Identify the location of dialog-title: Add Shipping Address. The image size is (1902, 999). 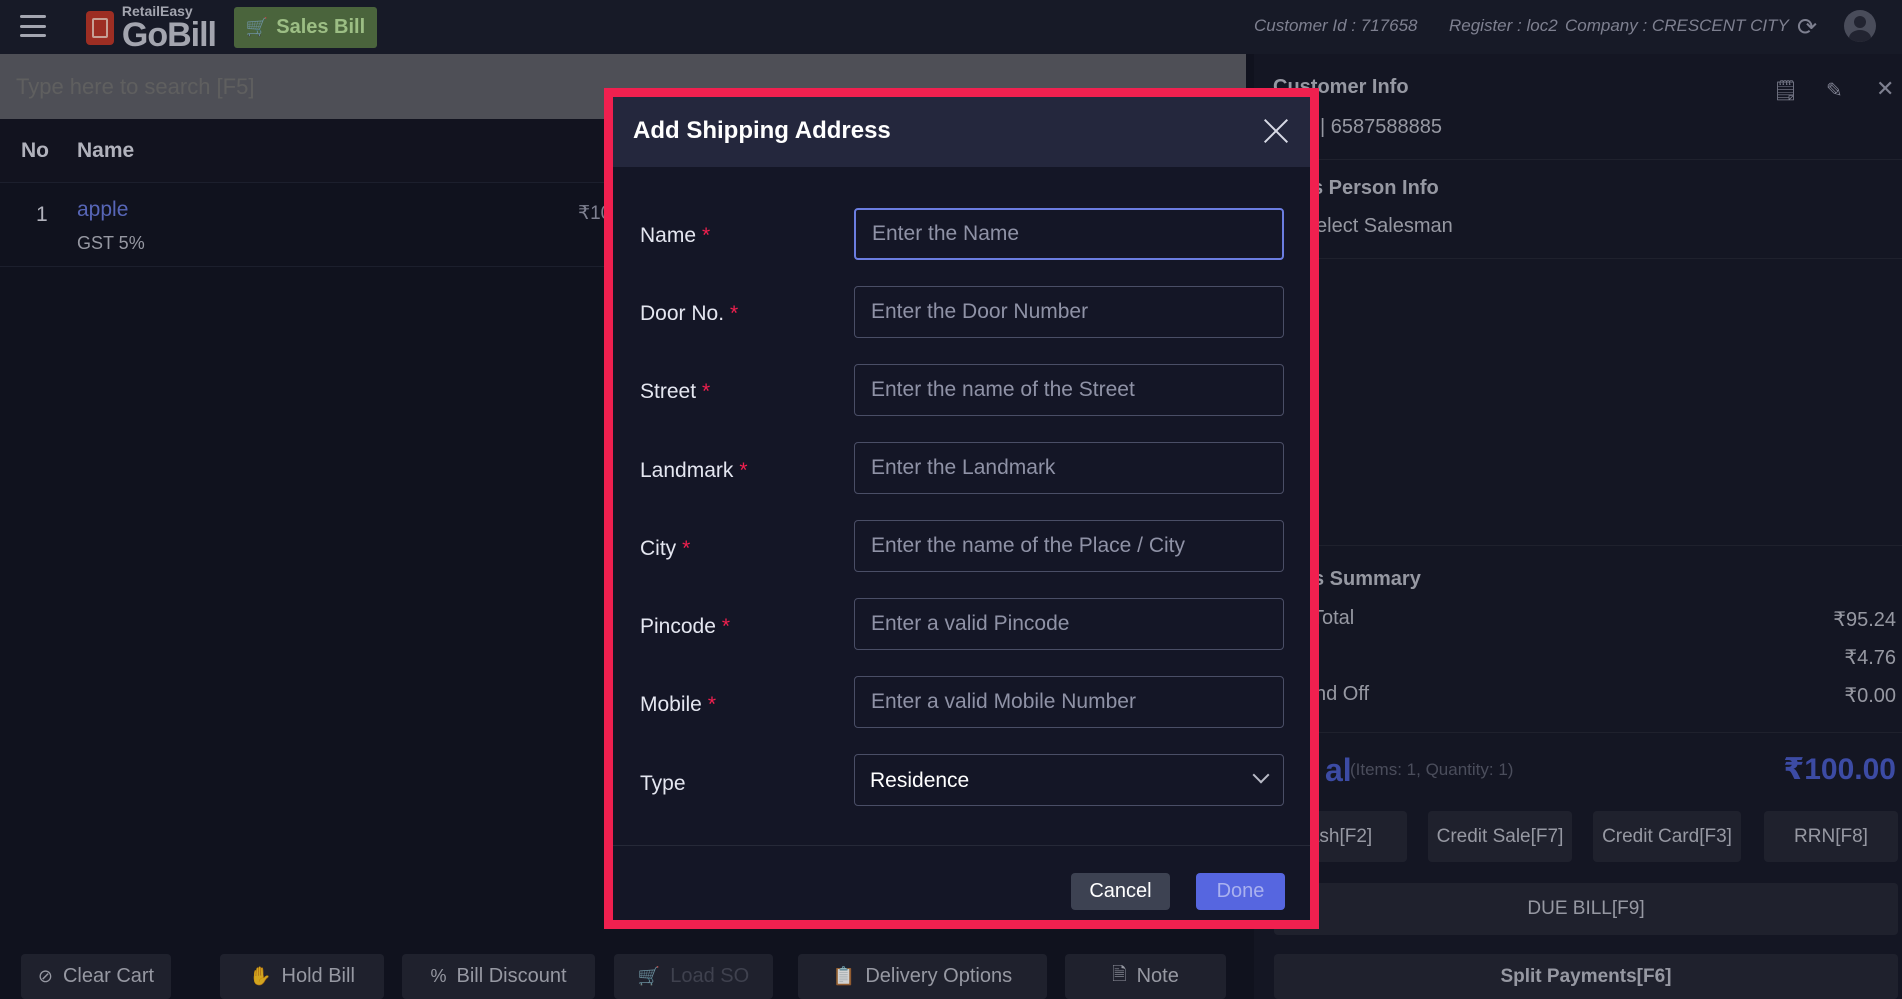
(762, 130).